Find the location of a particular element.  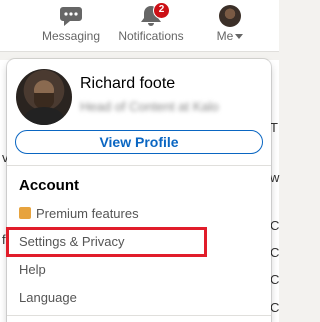

menu-item-premium: Premium features is located at coordinates (79, 213).